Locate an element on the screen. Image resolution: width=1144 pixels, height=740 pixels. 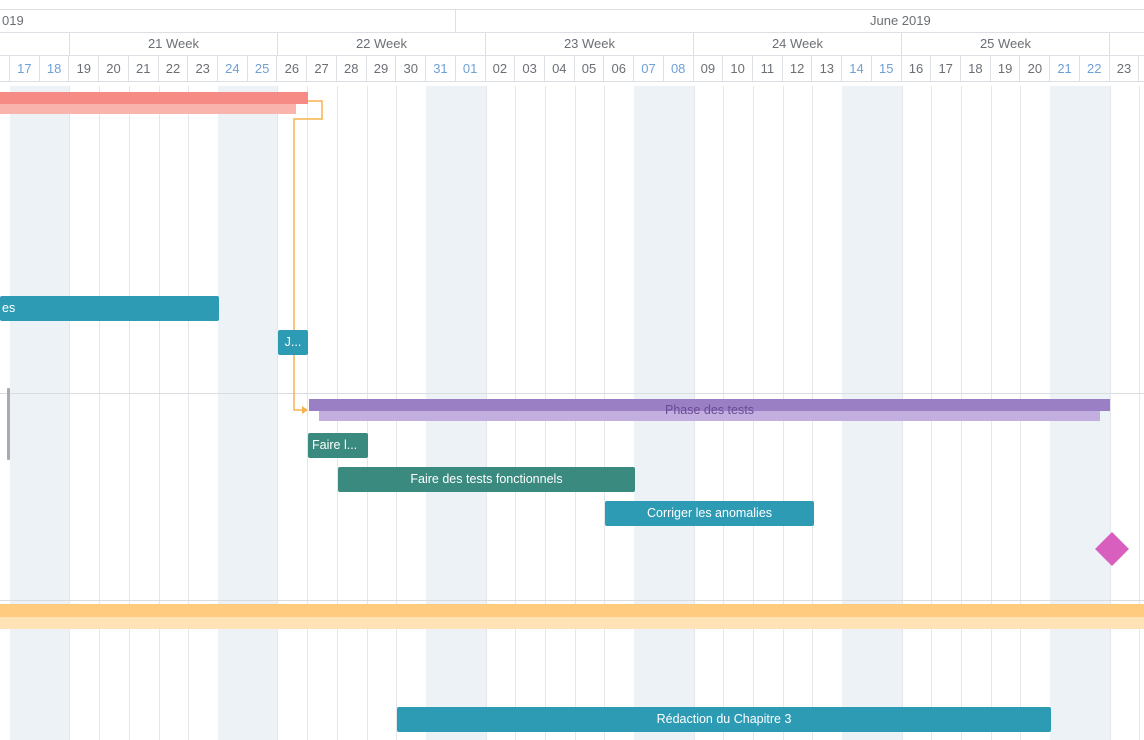
week-scale: 21 Week 22 Week 23 Week 24 Week 25 Week is located at coordinates (572, 44).